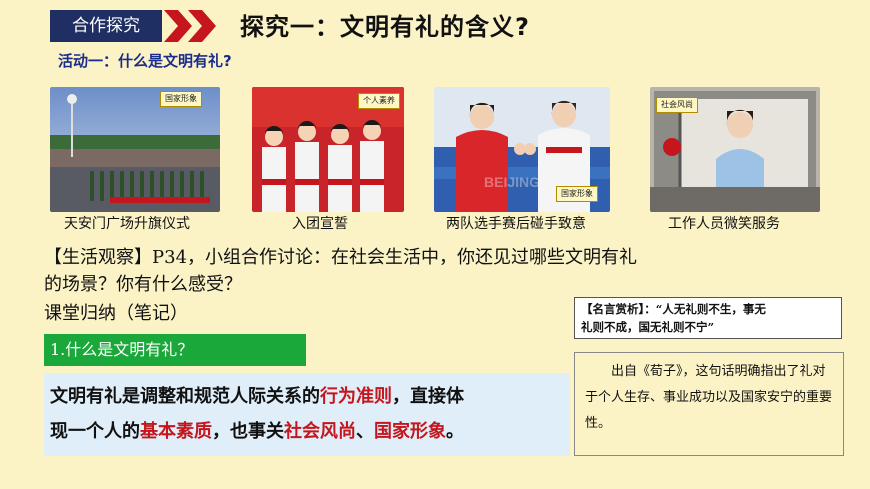 The height and width of the screenshot is (489, 870). Describe the element at coordinates (185, 396) in the screenshot. I see `definition-text: 文明有礼是调整和规范人际关系的` at that location.